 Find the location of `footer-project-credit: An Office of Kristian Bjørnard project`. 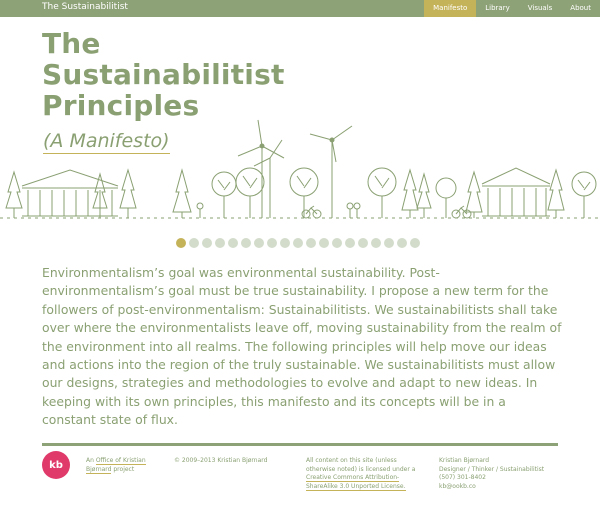

footer-project-credit: An Office of Kristian Bjørnard project is located at coordinates (126, 465).